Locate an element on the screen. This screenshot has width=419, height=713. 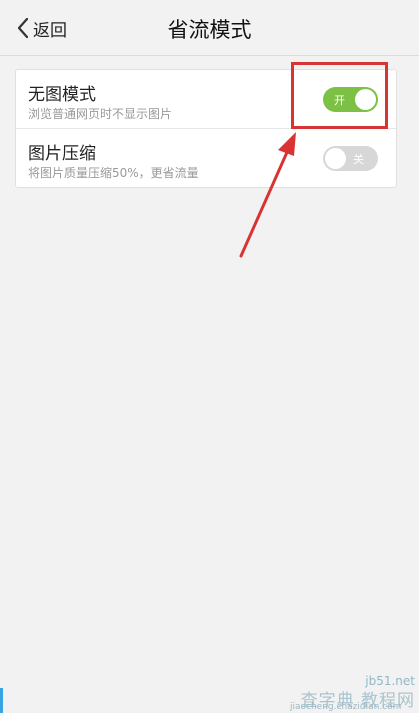
watermark: jb51.net 查字典 教程网 jiaocheng.chazidian.com is located at coordinates (348, 692).